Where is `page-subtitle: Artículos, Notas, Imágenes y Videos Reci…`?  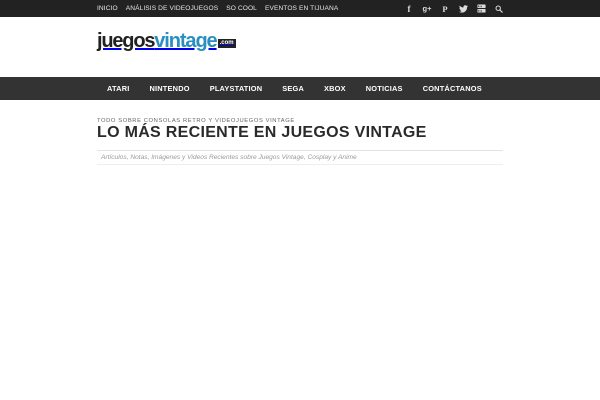
page-subtitle: Artículos, Notas, Imágenes y Videos Reci… is located at coordinates (229, 157).